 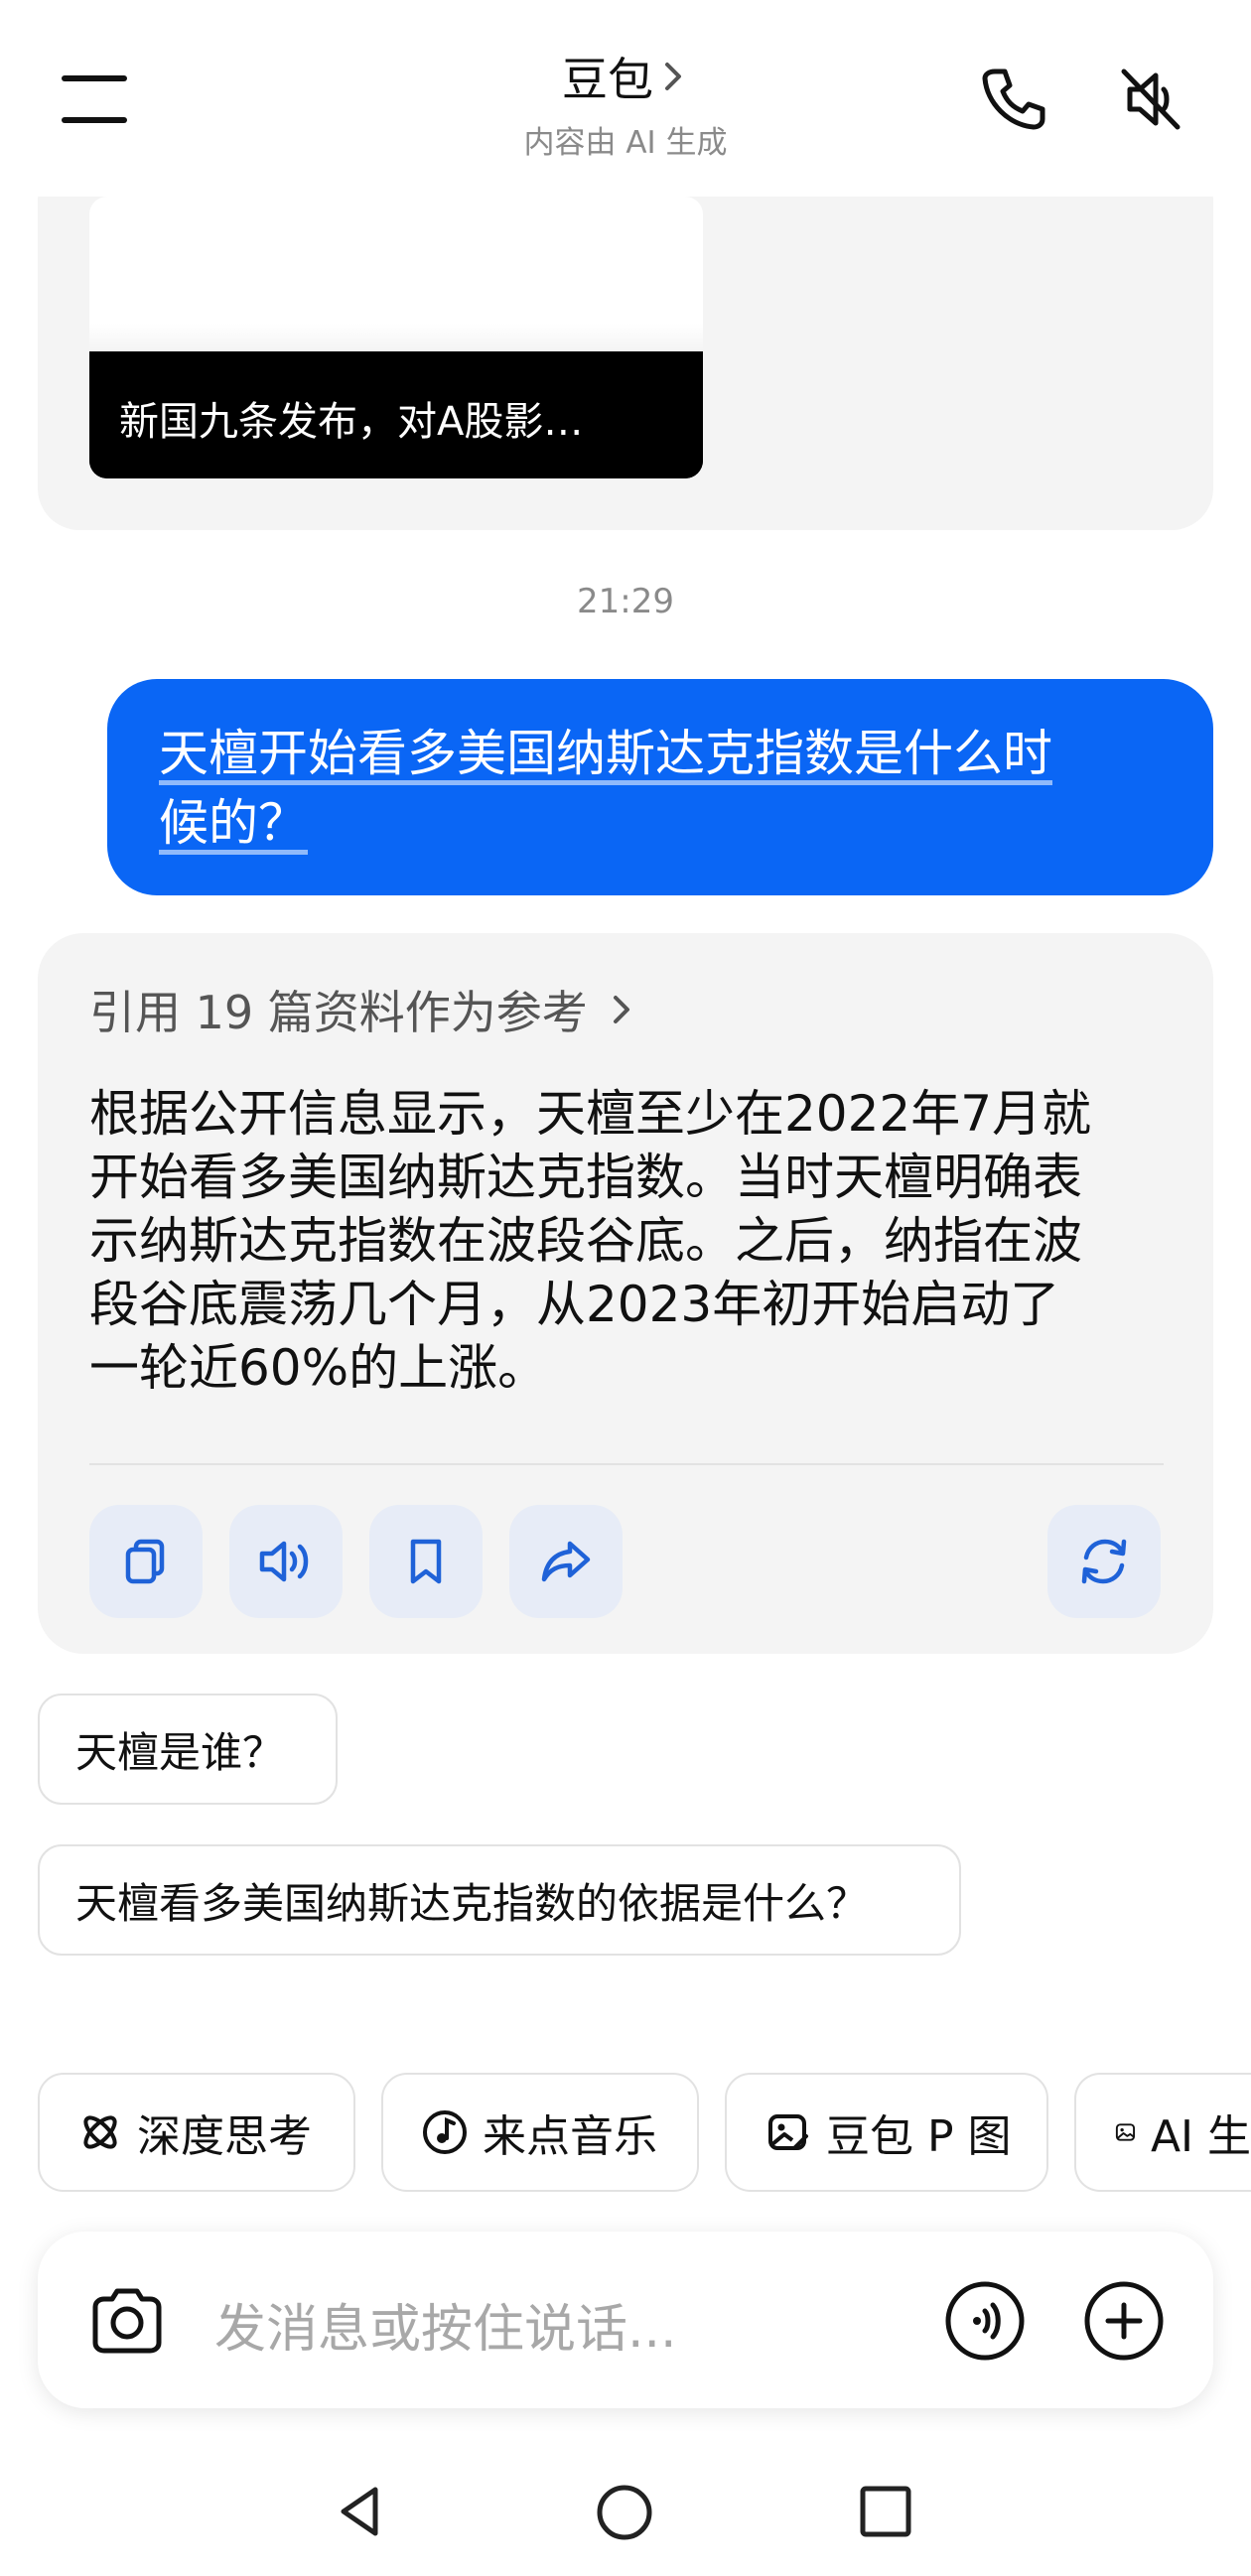 I want to click on speaker-icon, so click(x=284, y=1561).